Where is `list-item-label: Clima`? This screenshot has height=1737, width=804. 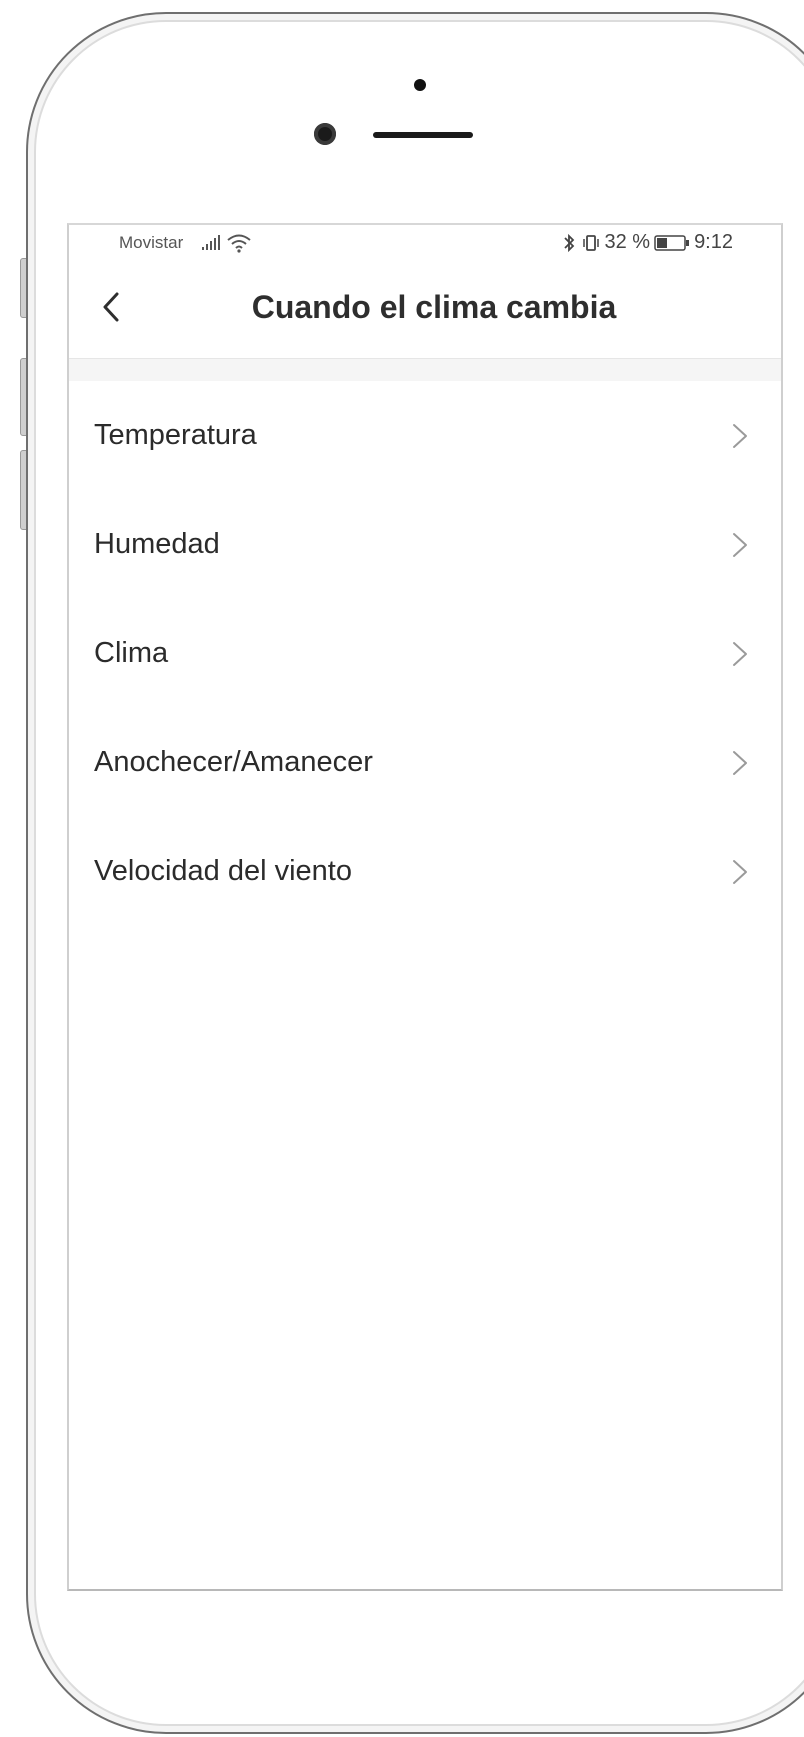 list-item-label: Clima is located at coordinates (131, 653).